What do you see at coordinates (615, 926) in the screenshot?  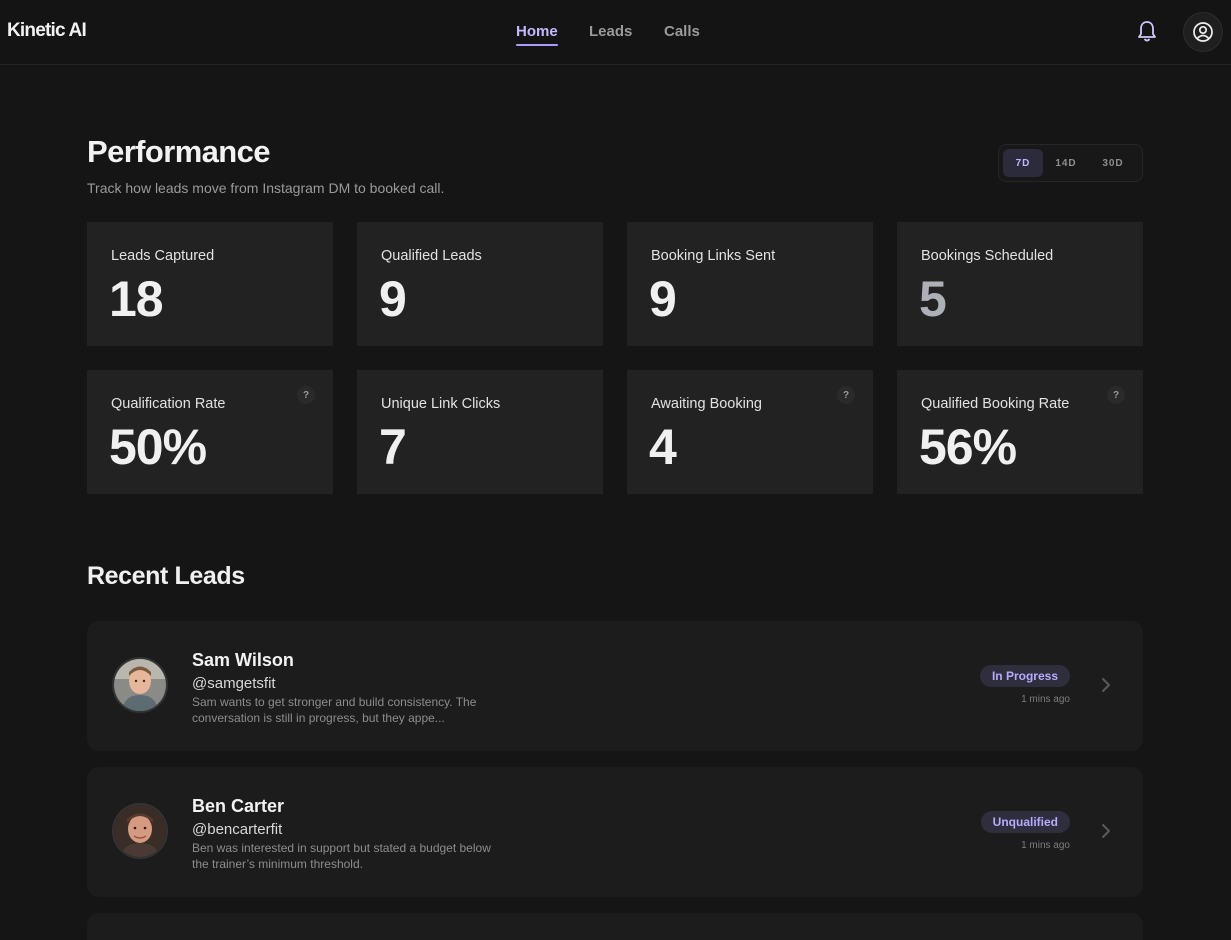 I see `lead-card` at bounding box center [615, 926].